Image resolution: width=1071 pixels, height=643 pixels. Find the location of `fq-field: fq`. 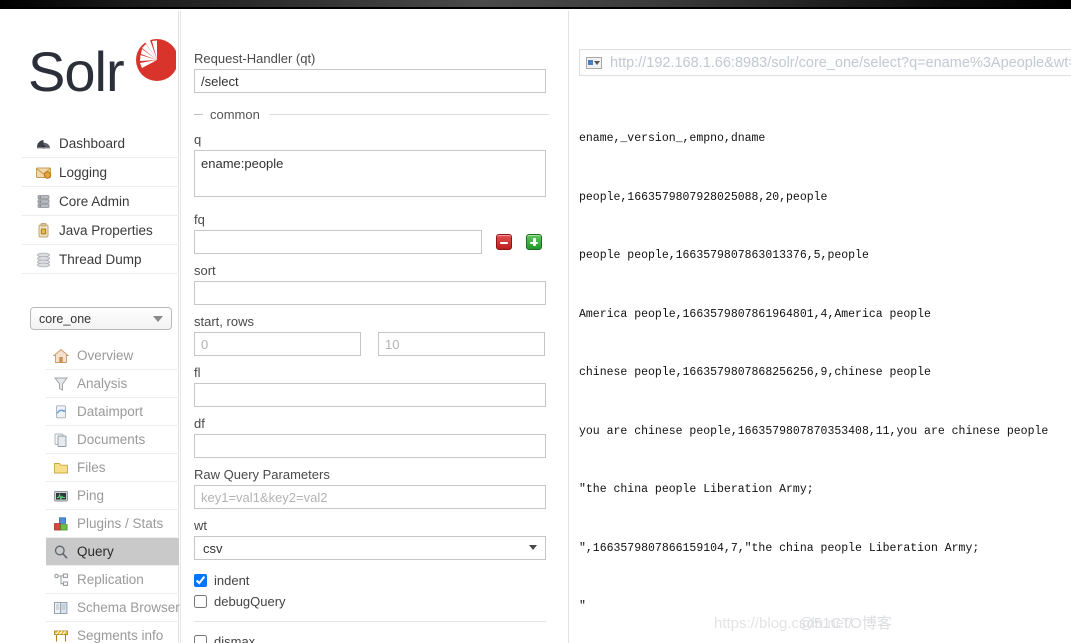

fq-field: fq is located at coordinates (371, 233).